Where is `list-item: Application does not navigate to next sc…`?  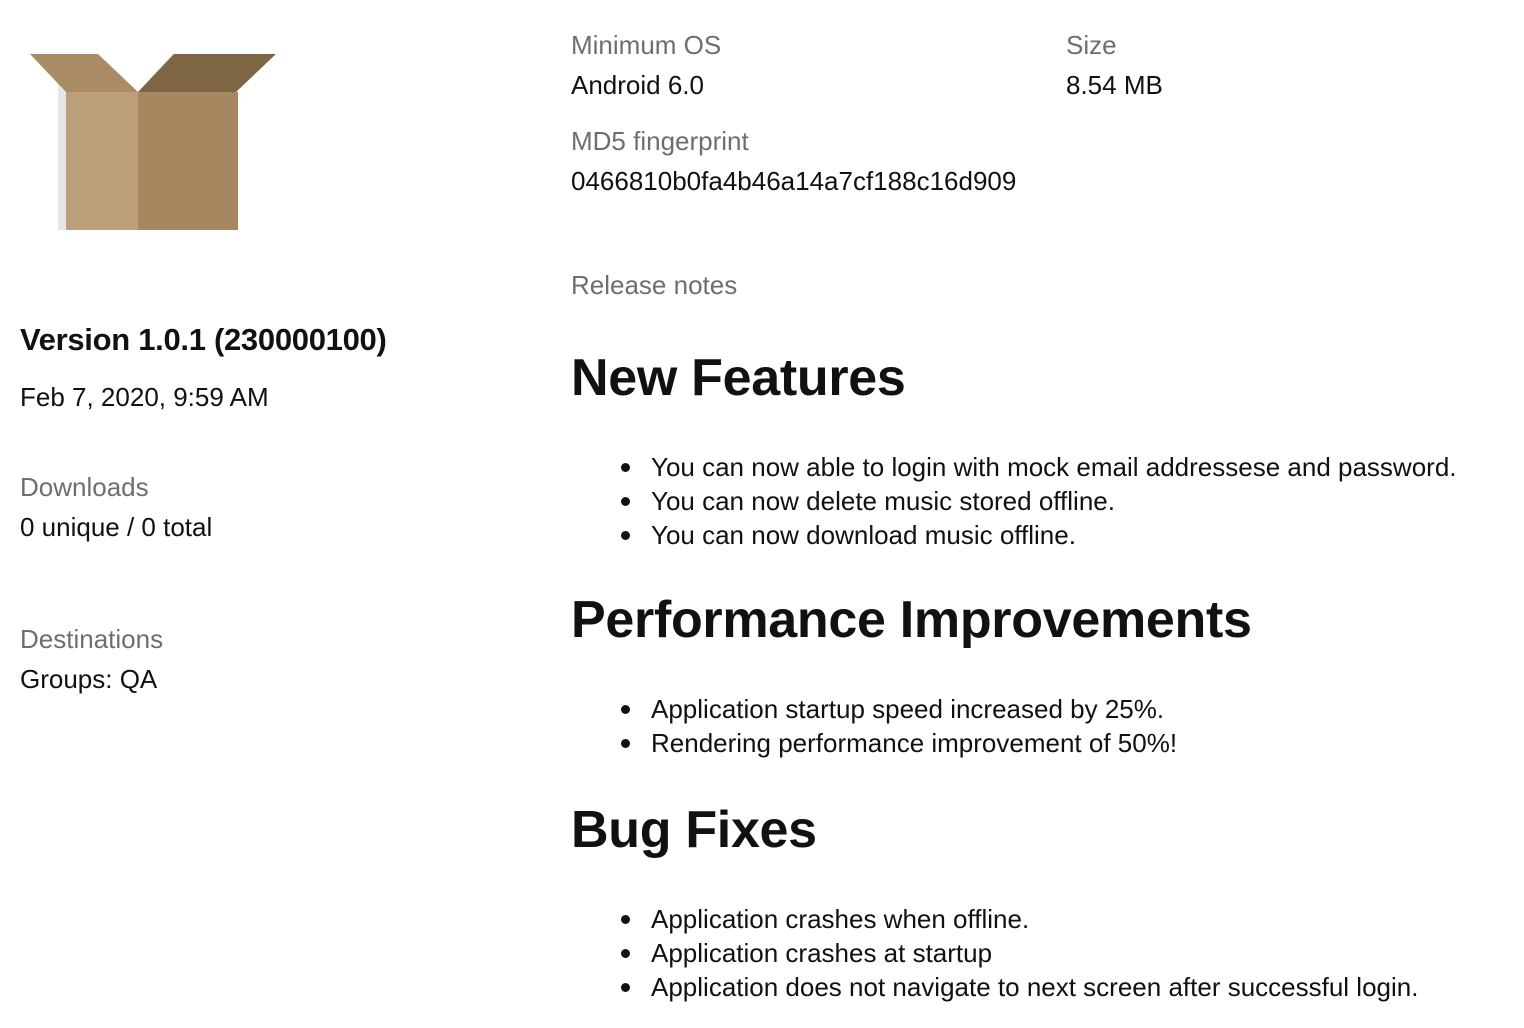 list-item: Application does not navigate to next sc… is located at coordinates (994, 987).